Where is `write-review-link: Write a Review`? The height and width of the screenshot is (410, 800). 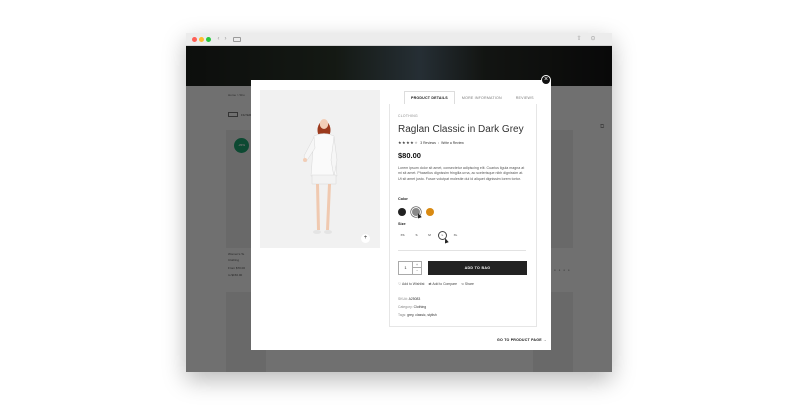 write-review-link: Write a Review is located at coordinates (452, 143).